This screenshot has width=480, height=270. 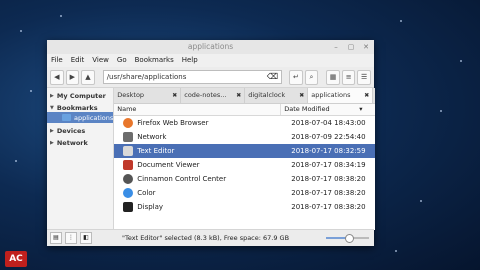 I want to click on file-name: Text Editor, so click(x=156, y=151).